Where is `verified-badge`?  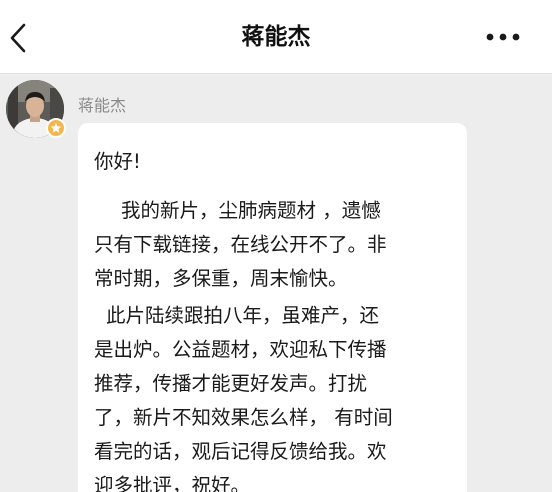
verified-badge is located at coordinates (56, 128).